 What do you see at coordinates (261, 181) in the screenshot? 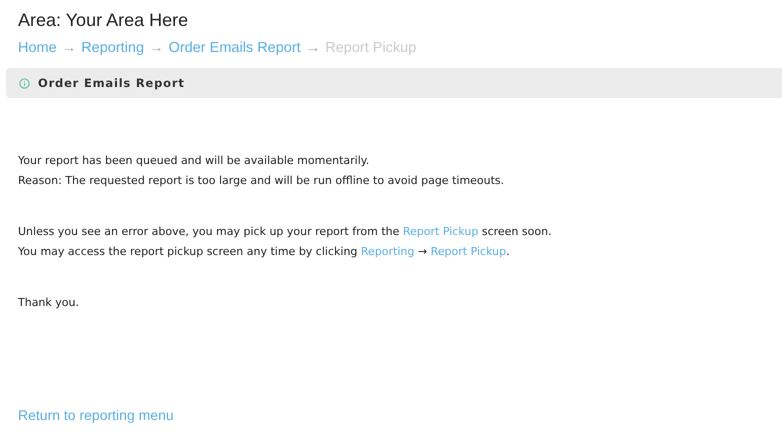
I see `message-text: Reason: The requested report is too large and will be run offline to avoid page timeouts.` at bounding box center [261, 181].